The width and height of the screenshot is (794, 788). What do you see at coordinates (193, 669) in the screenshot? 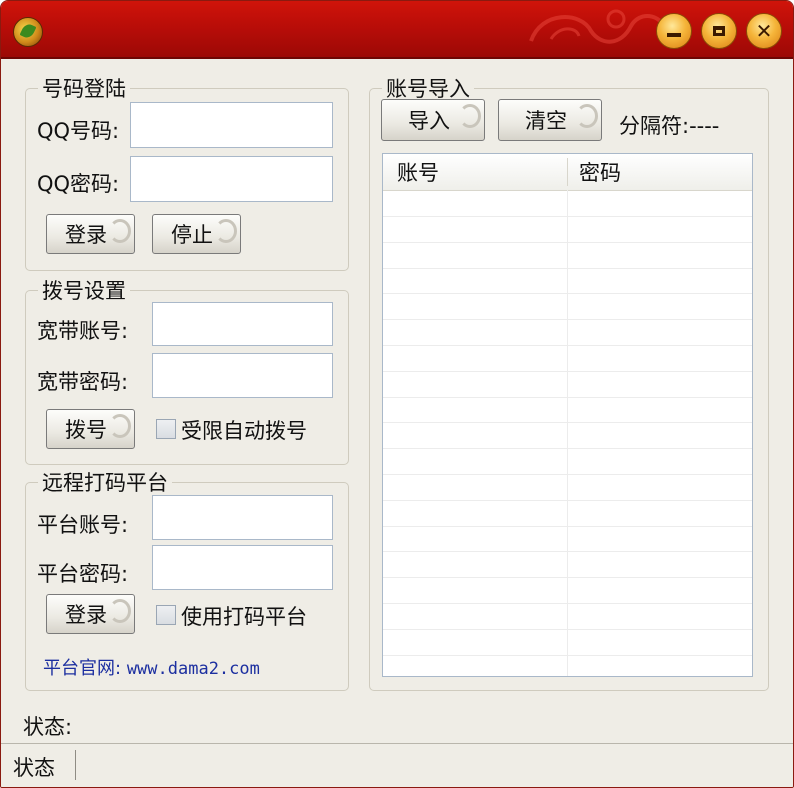
I see `platform-website-link: www.dama2.com` at bounding box center [193, 669].